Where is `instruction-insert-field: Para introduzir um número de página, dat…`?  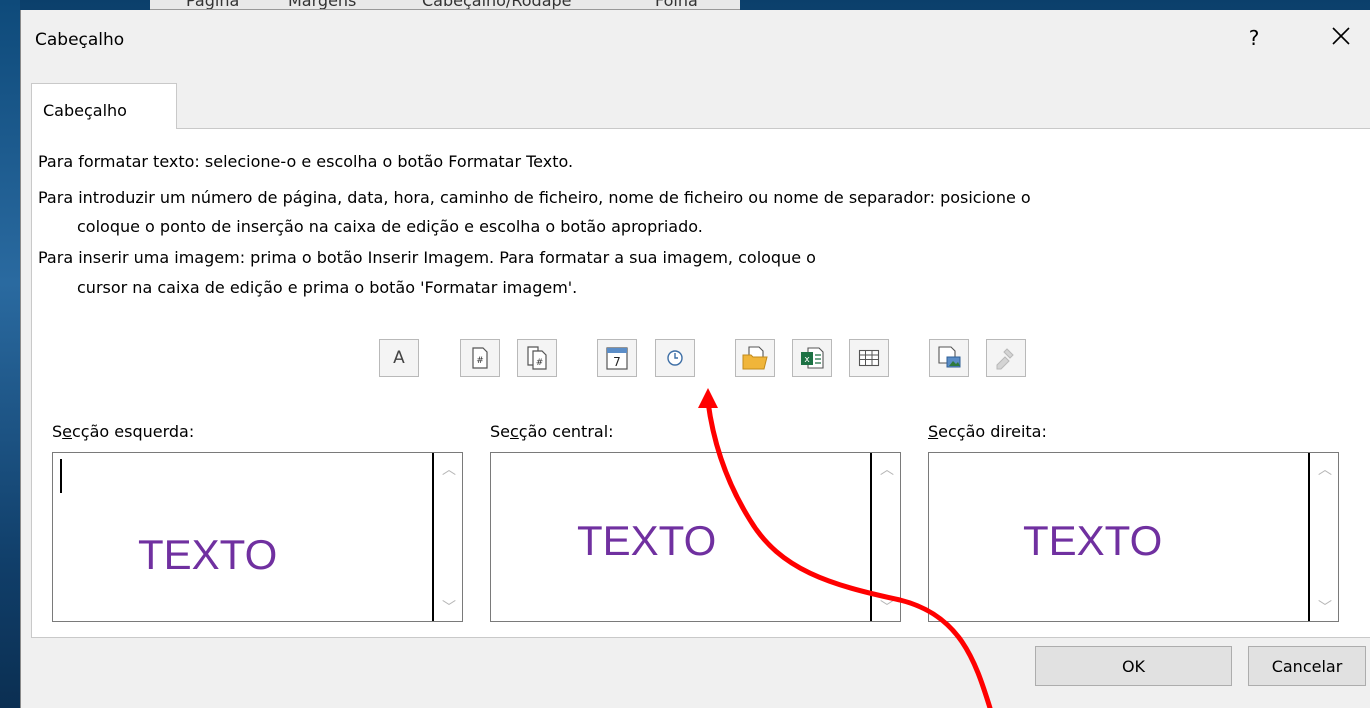
instruction-insert-field: Para introduzir um número de página, dat… is located at coordinates (534, 197).